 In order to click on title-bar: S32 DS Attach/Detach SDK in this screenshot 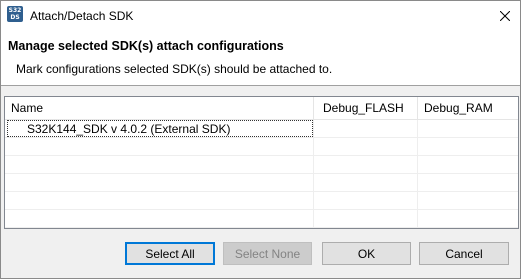, I will do `click(260, 16)`.